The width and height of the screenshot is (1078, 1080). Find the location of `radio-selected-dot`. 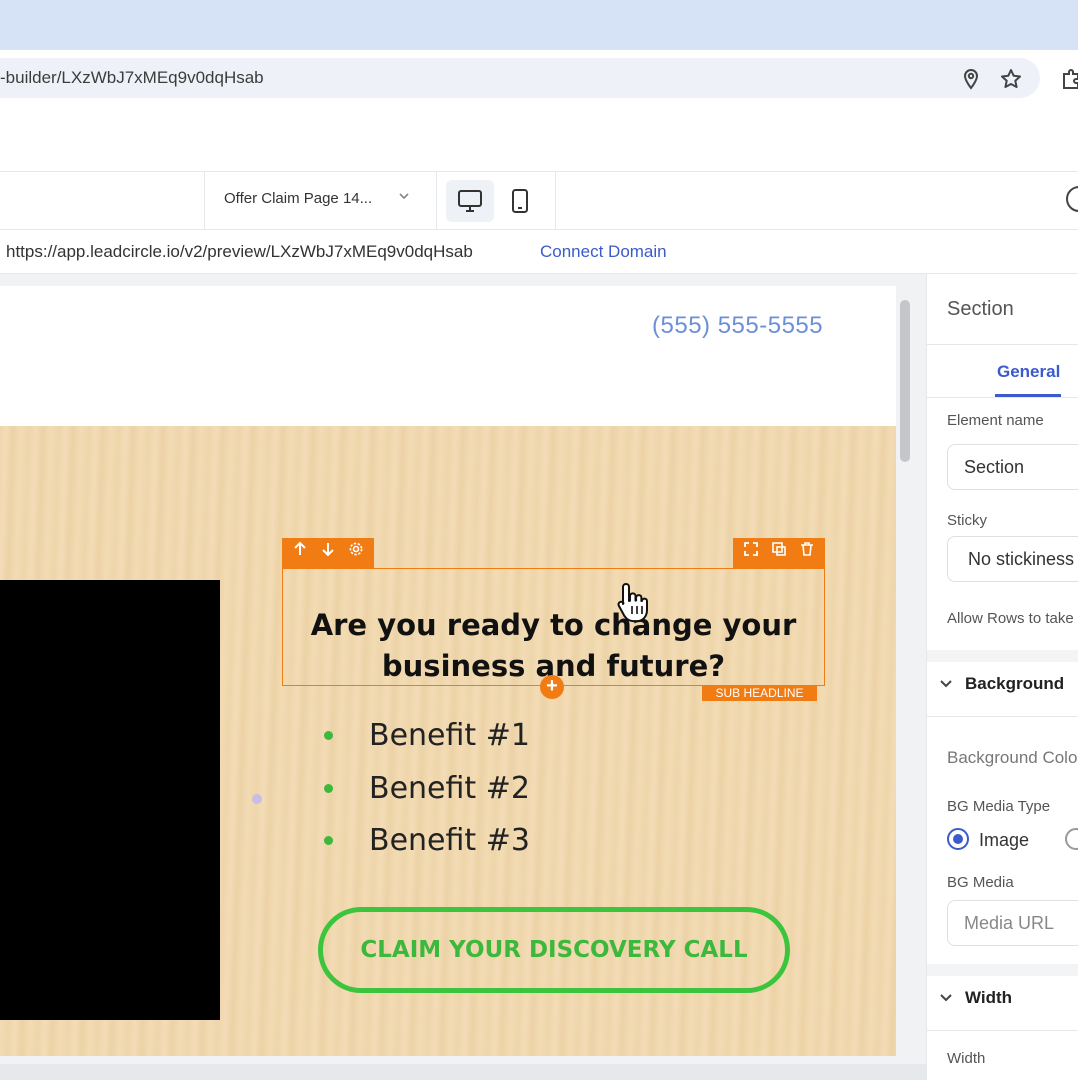

radio-selected-dot is located at coordinates (958, 839).